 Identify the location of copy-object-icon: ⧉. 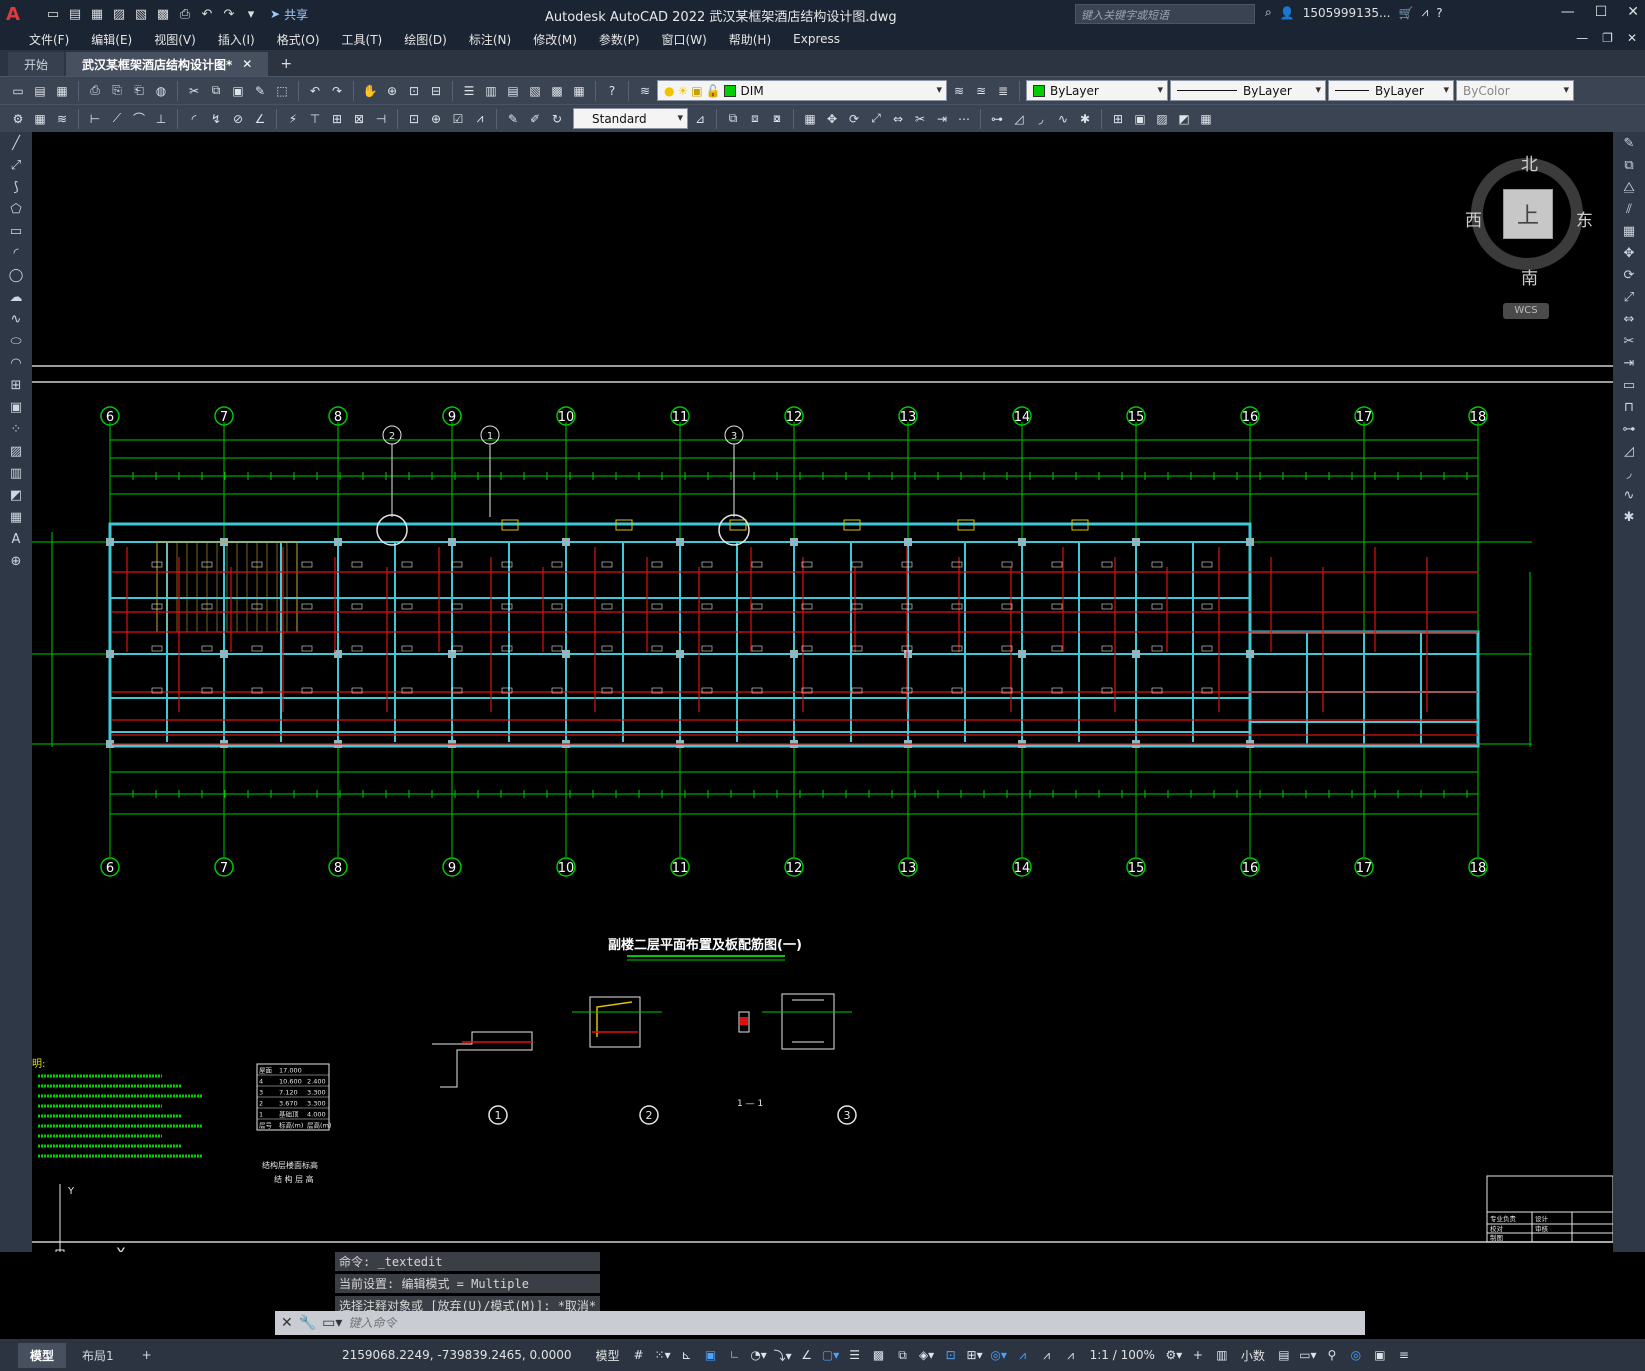
(1629, 165).